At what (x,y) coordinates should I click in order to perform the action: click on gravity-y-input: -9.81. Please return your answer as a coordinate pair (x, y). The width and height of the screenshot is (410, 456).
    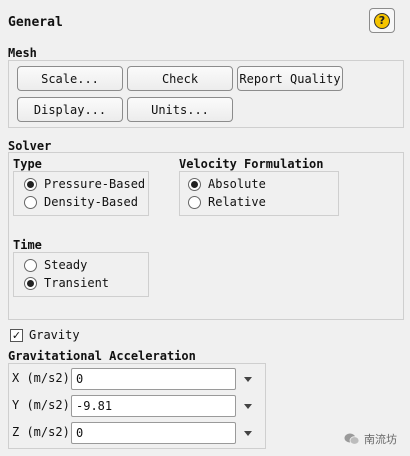
    Looking at the image, I should click on (153, 406).